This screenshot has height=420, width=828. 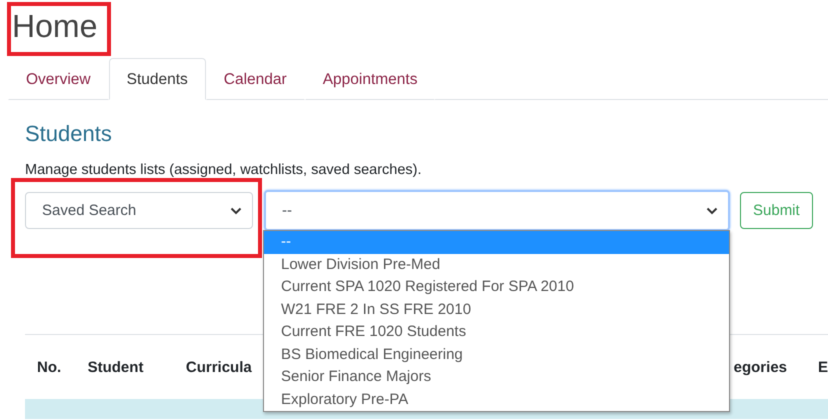 What do you see at coordinates (157, 79) in the screenshot?
I see `tab: Students` at bounding box center [157, 79].